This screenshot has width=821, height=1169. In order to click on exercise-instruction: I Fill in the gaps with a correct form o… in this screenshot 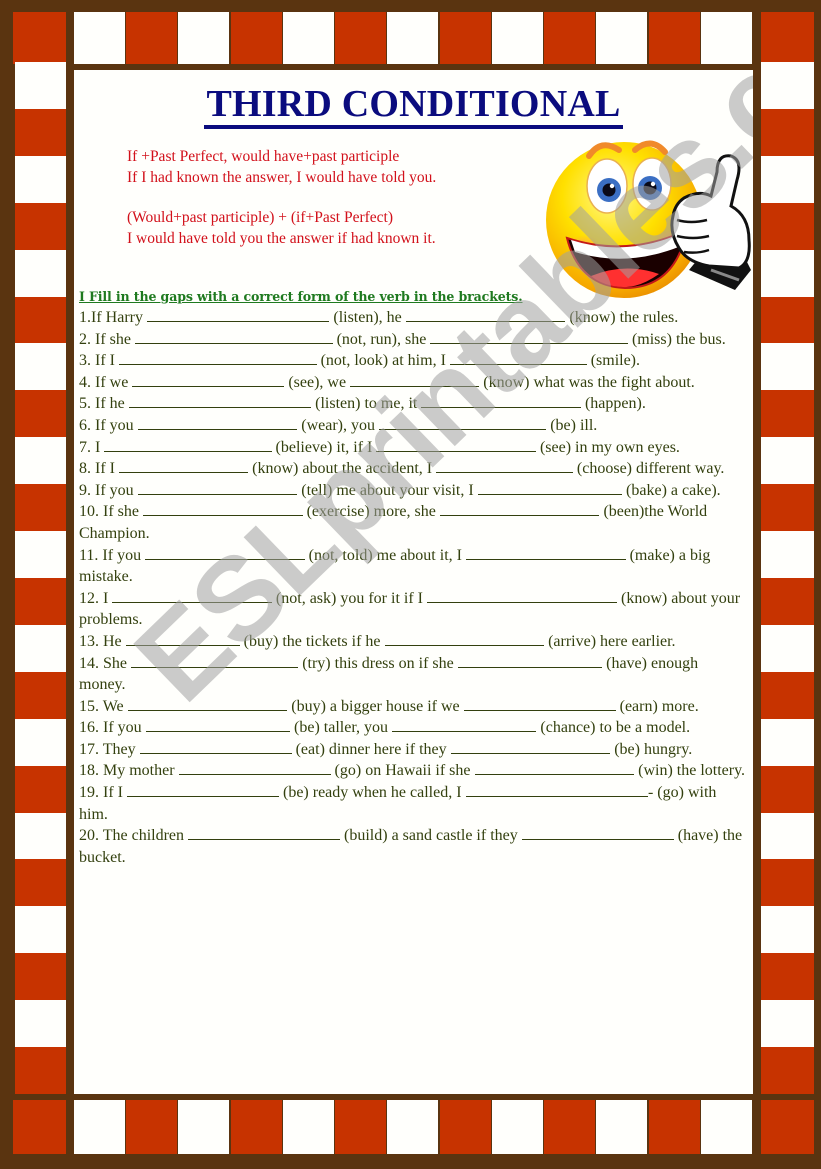, I will do `click(301, 296)`.